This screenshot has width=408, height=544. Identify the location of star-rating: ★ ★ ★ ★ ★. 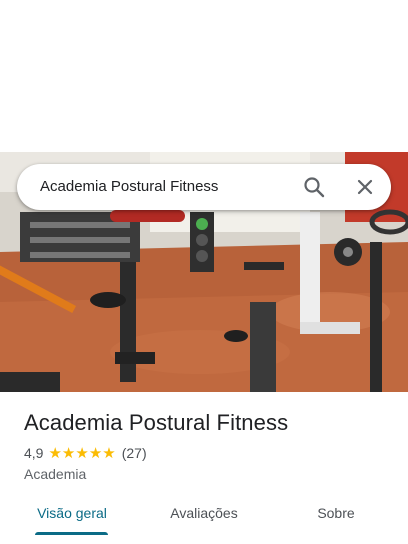
(81, 453).